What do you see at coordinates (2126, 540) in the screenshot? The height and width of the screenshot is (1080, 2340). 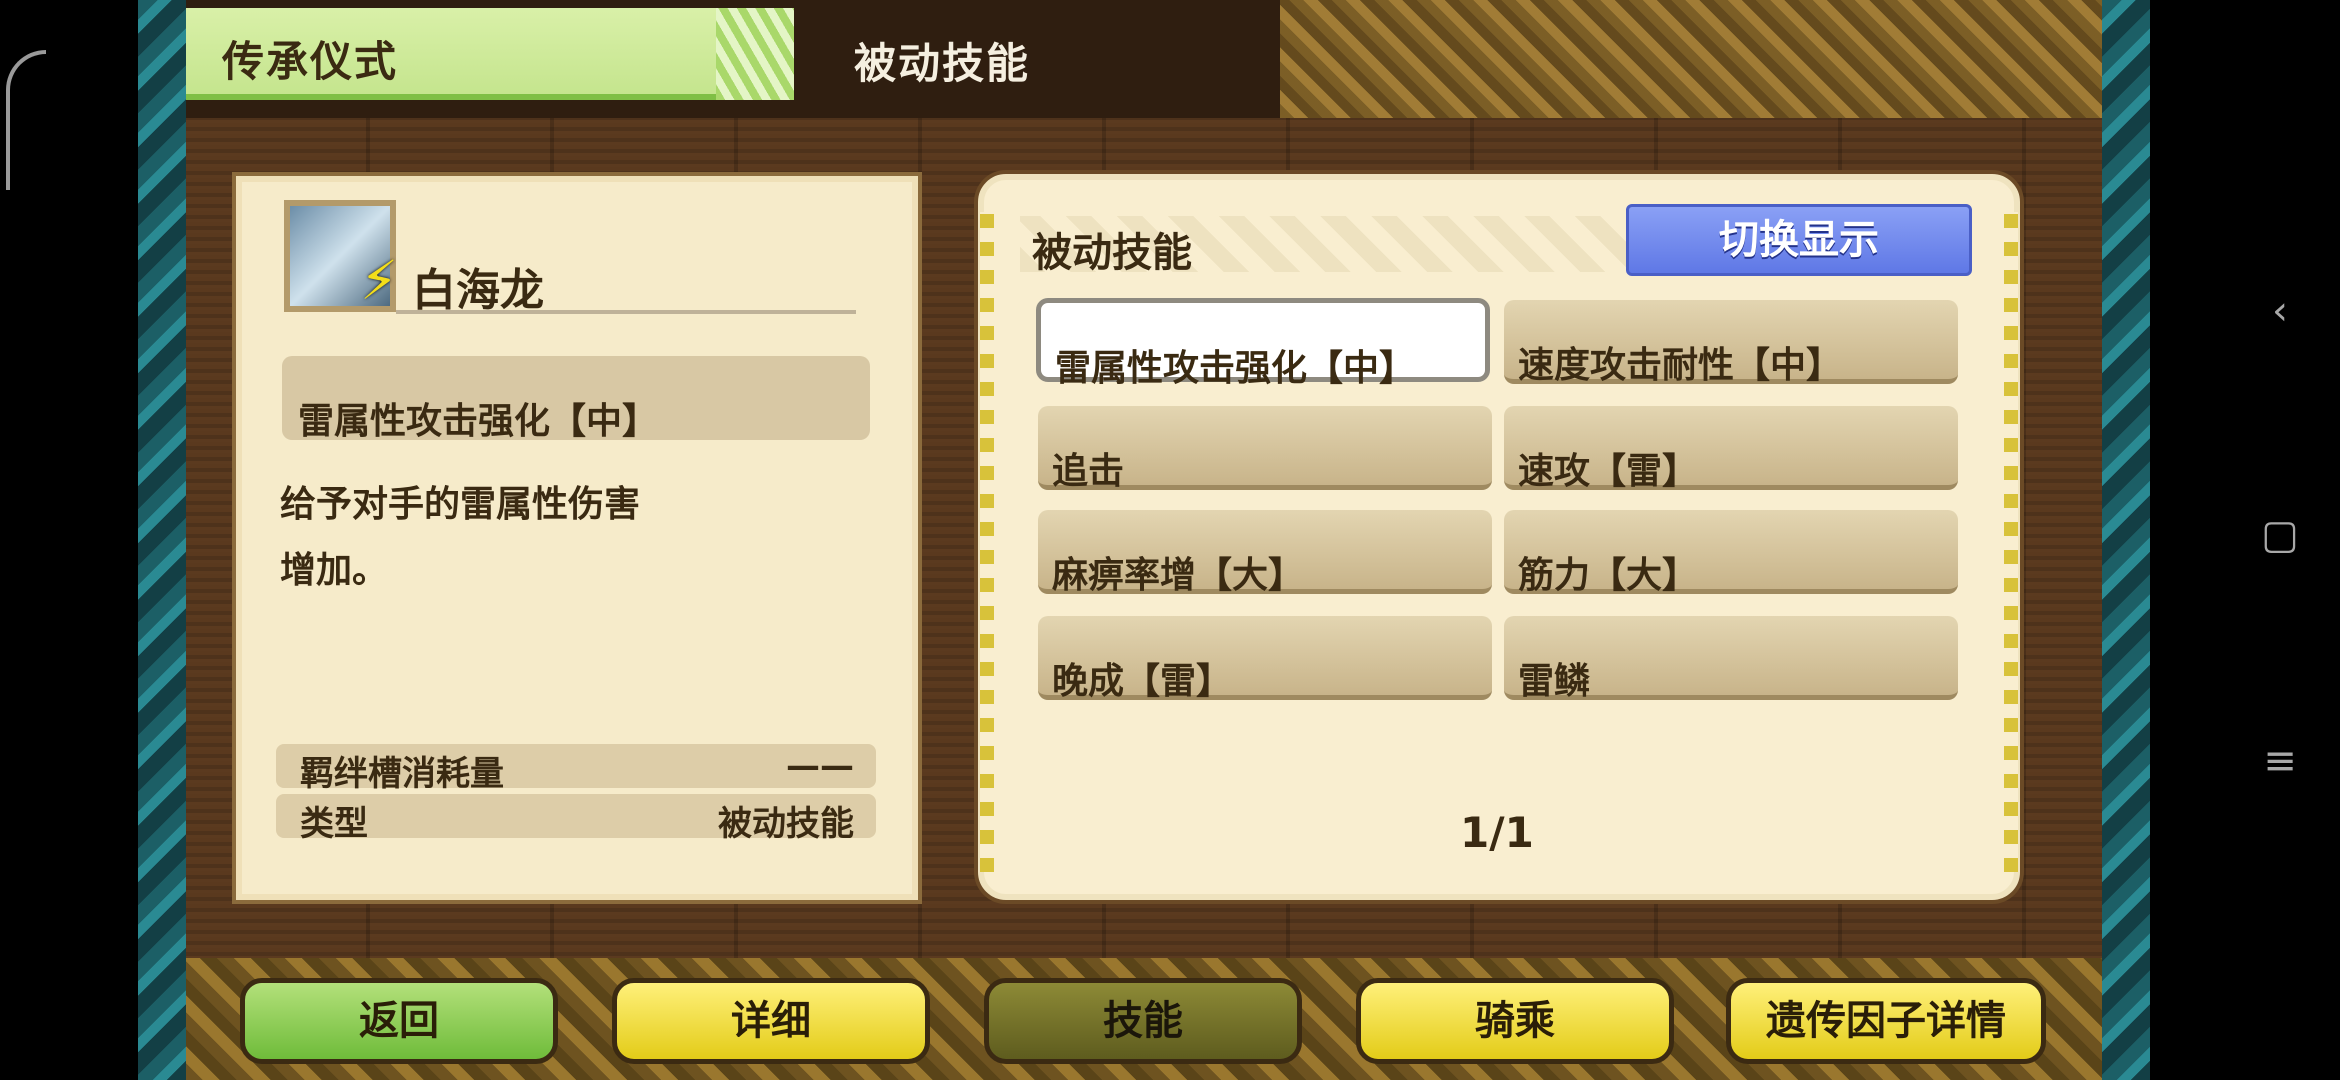 I see `frame-right-border` at bounding box center [2126, 540].